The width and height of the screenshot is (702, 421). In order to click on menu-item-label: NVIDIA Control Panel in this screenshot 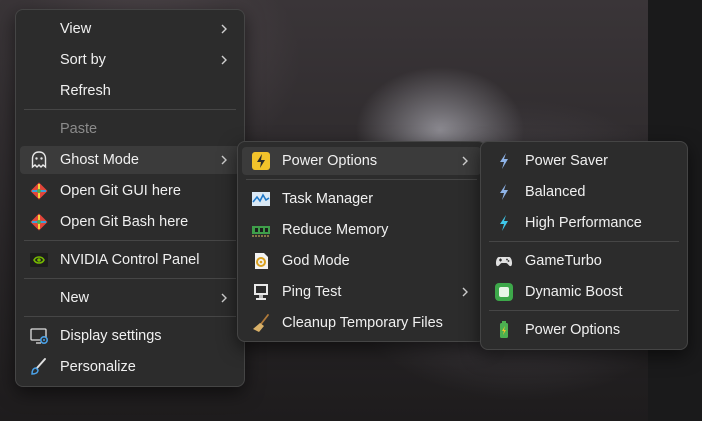, I will do `click(130, 260)`.